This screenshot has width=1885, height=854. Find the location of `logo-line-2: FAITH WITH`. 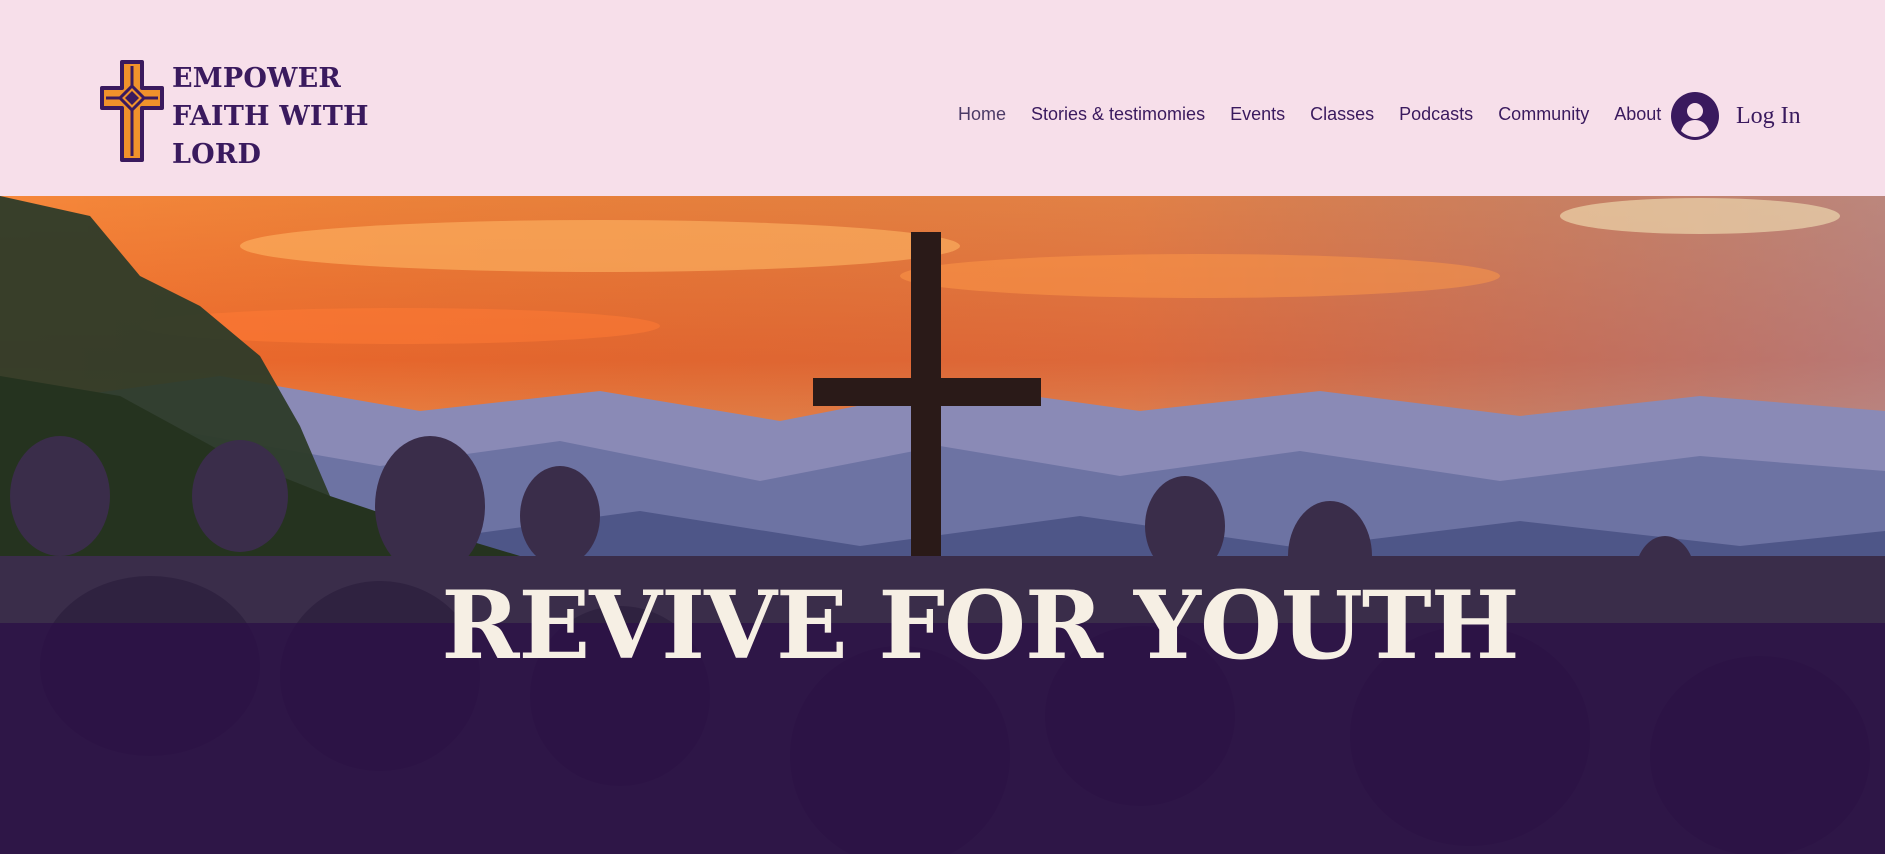

logo-line-2: FAITH WITH is located at coordinates (270, 116).